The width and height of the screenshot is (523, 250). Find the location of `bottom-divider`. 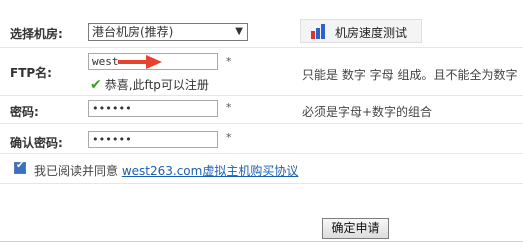

bottom-divider is located at coordinates (261, 241).